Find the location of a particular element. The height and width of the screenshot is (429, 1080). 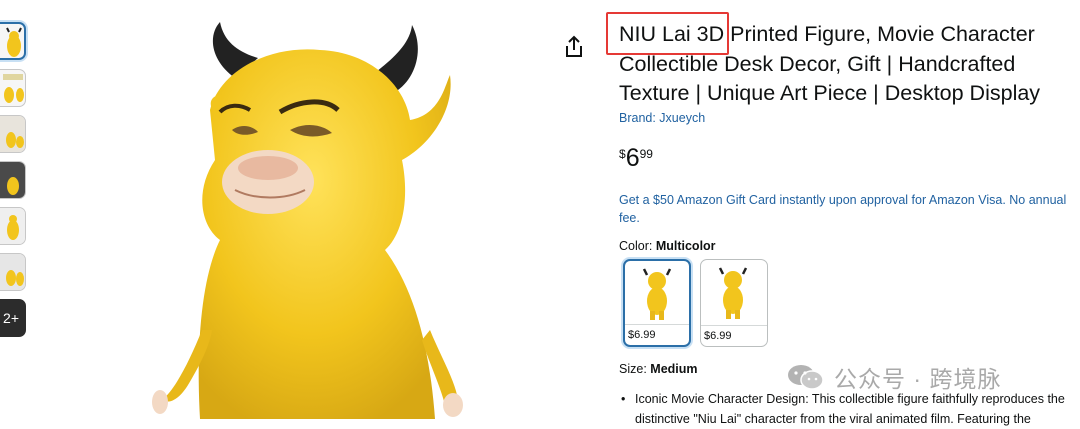

color-swatch-1: $6.99 is located at coordinates (657, 303).